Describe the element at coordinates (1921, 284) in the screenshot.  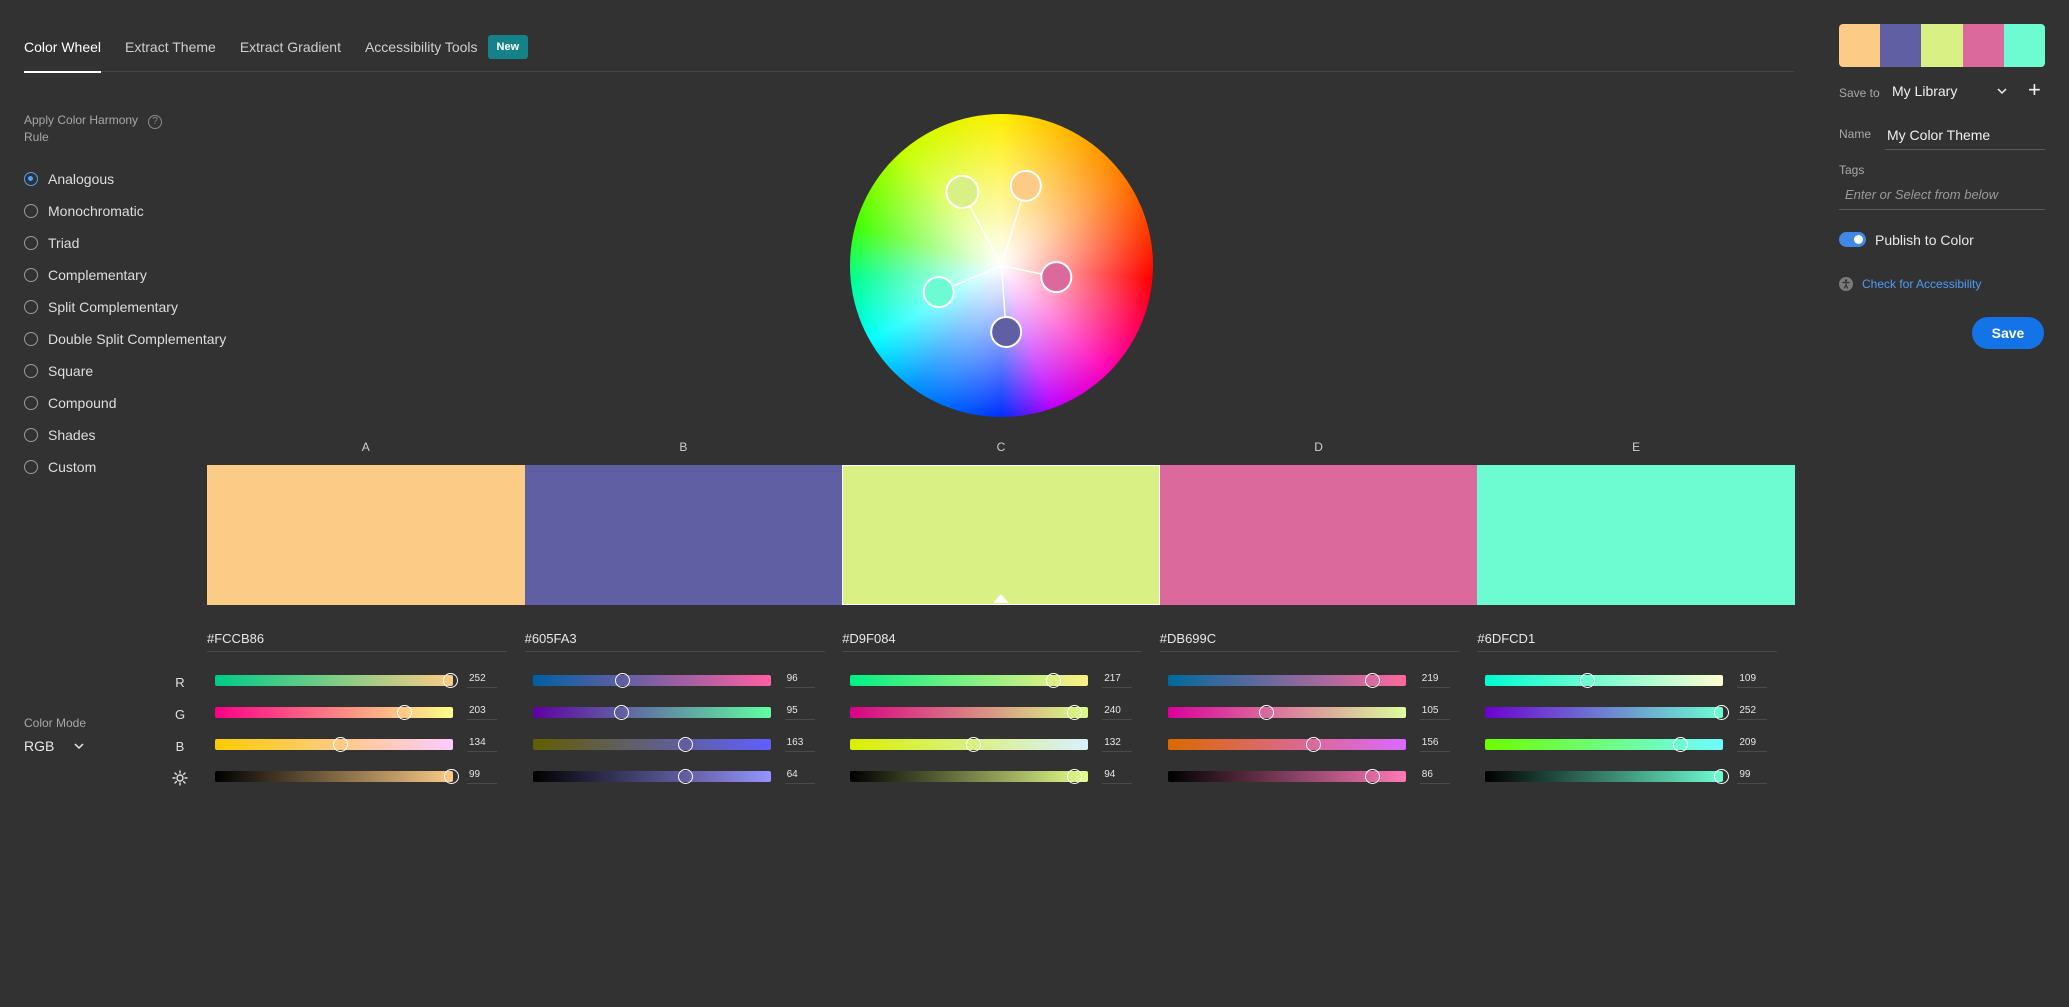
I see `check-accessibility-link: Check for Accessibility` at that location.